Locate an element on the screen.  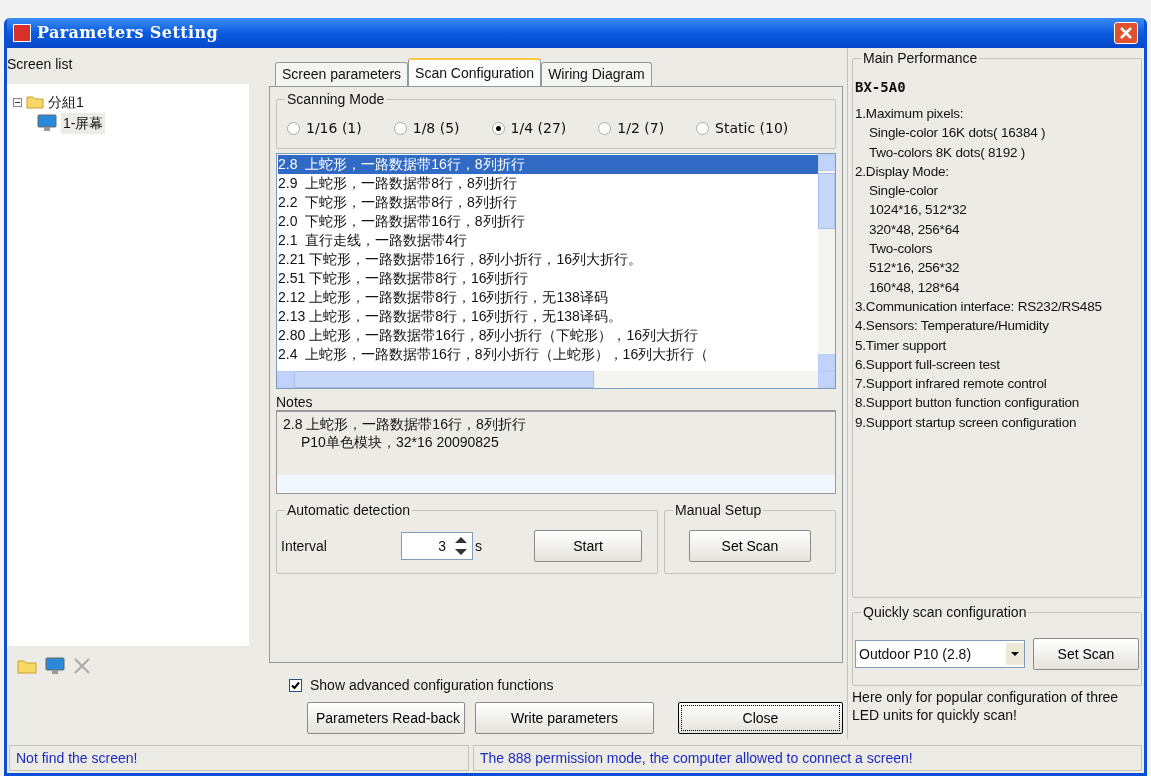
list-item: 2.0 下蛇形，一路数据带16行，8列折行 is located at coordinates (548, 221).